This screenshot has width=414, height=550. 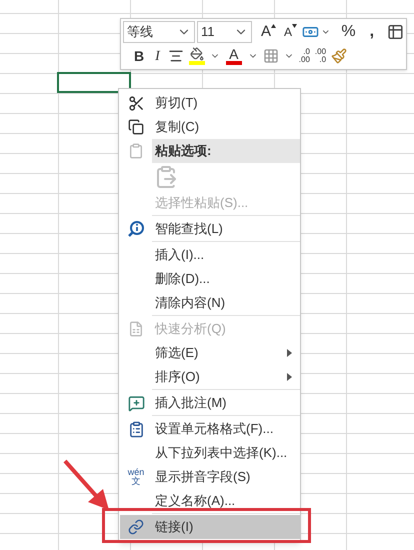 What do you see at coordinates (233, 56) in the screenshot?
I see `font-color-button: A` at bounding box center [233, 56].